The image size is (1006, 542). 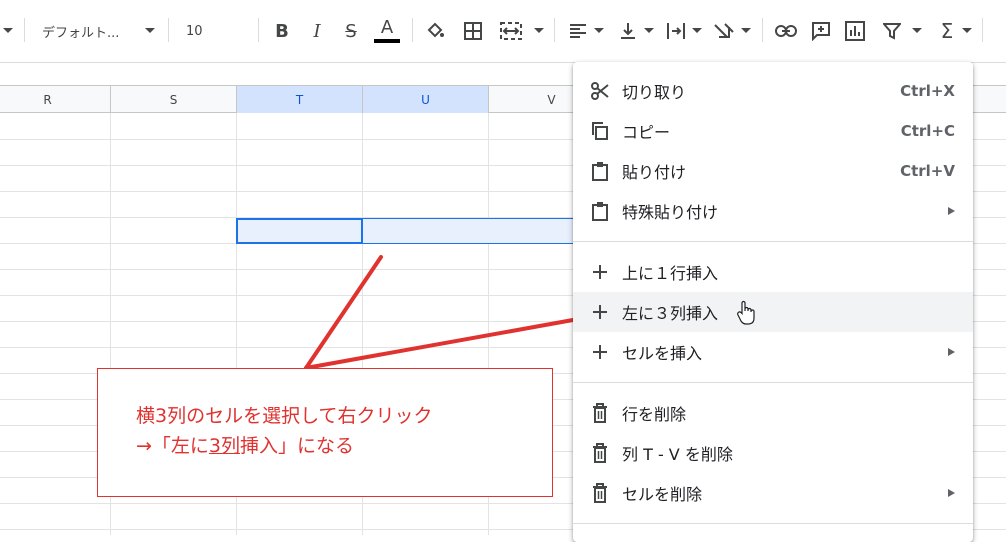 I want to click on arrow-to-selection, so click(x=343, y=312).